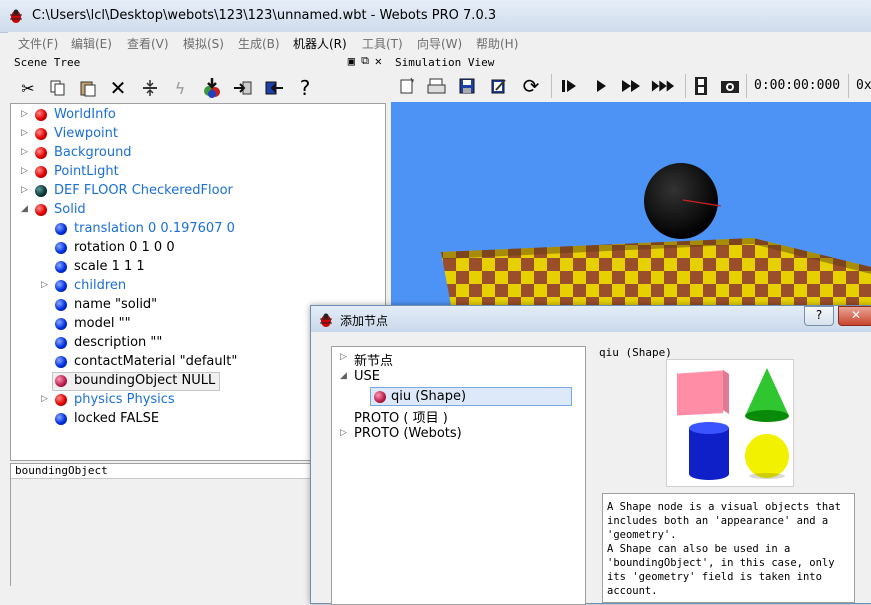 The height and width of the screenshot is (605, 871). Describe the element at coordinates (93, 152) in the screenshot. I see `scene-tree-node-label: Background` at that location.